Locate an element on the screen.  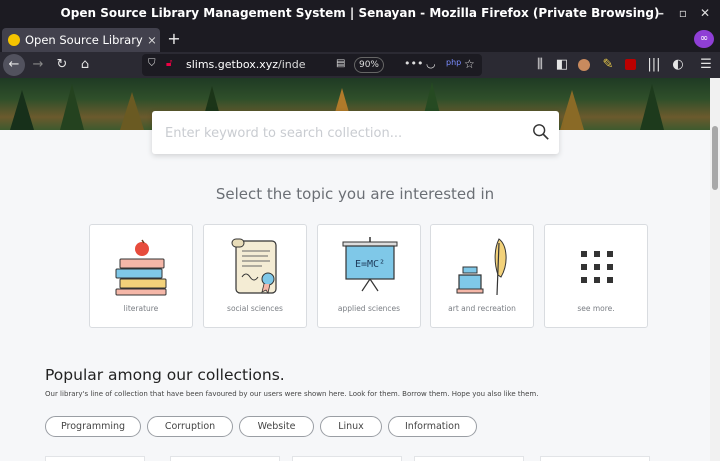
tag-chip-programming: Programming is located at coordinates (93, 426).